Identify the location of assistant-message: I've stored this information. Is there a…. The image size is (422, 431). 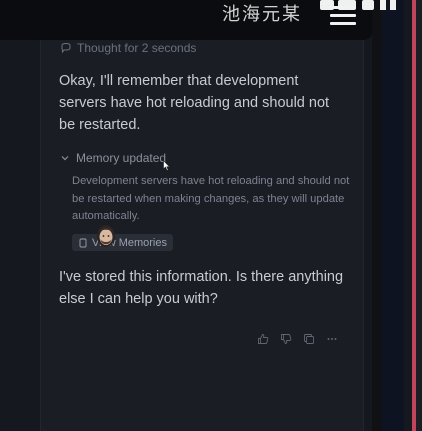
(201, 288).